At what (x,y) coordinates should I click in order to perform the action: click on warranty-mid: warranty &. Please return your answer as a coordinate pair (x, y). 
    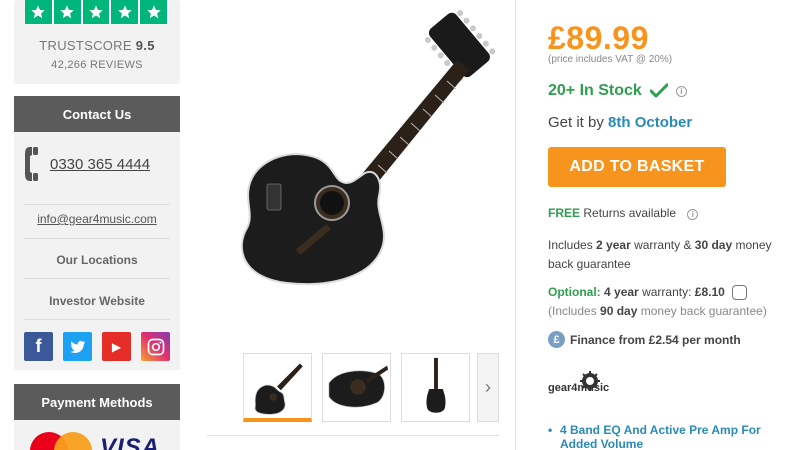
    Looking at the image, I should click on (663, 245).